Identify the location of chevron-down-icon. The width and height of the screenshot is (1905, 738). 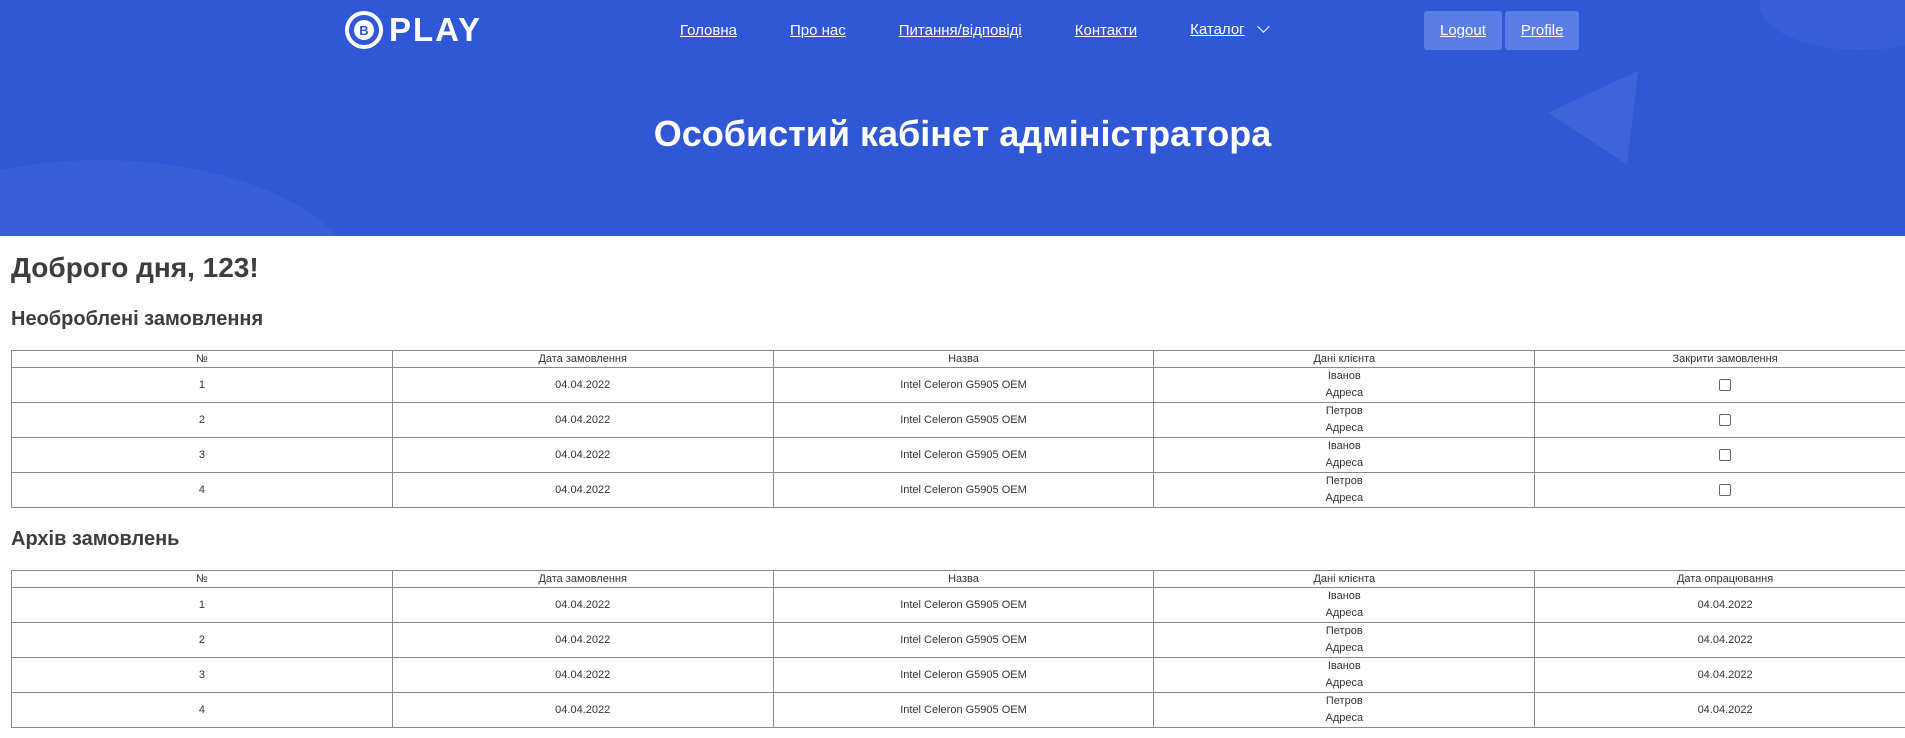
(1263, 26).